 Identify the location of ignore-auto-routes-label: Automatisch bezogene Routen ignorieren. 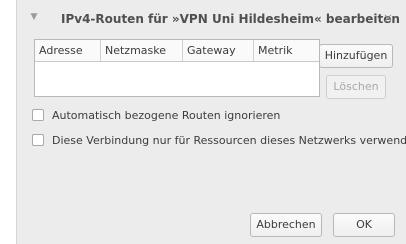
(166, 115).